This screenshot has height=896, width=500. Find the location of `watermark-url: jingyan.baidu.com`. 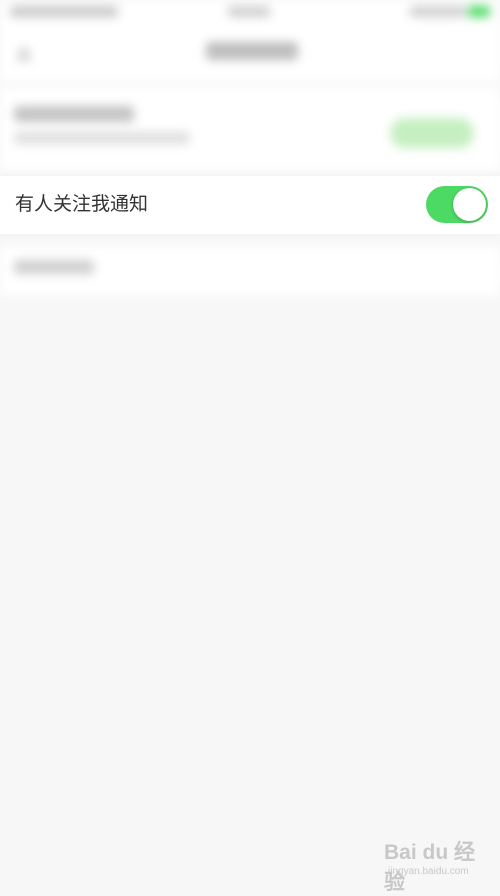

watermark-url: jingyan.baidu.com is located at coordinates (428, 871).